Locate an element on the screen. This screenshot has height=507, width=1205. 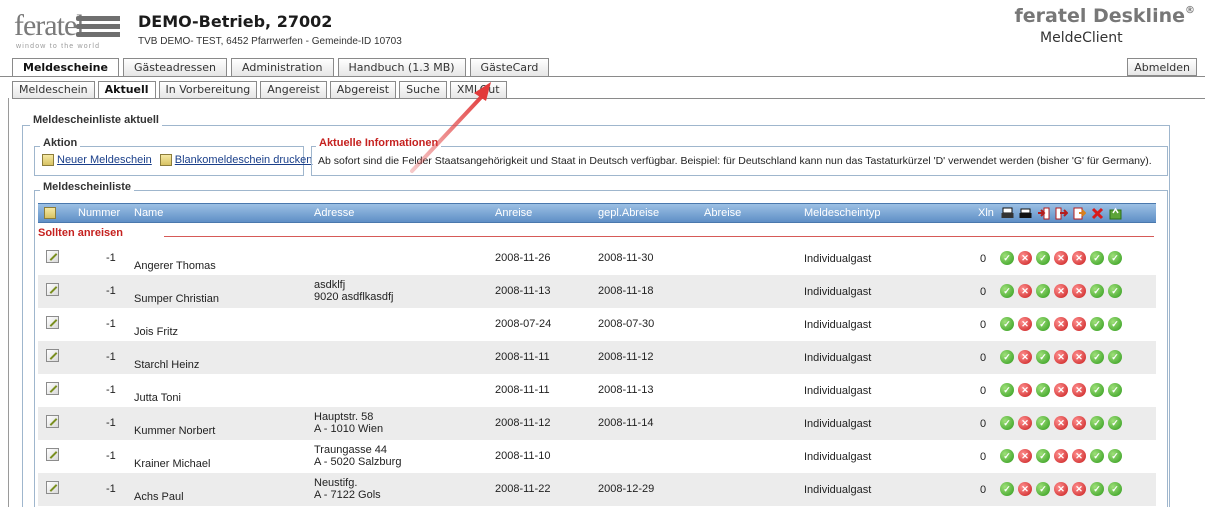
logout-button: Abmelden is located at coordinates (1162, 67).